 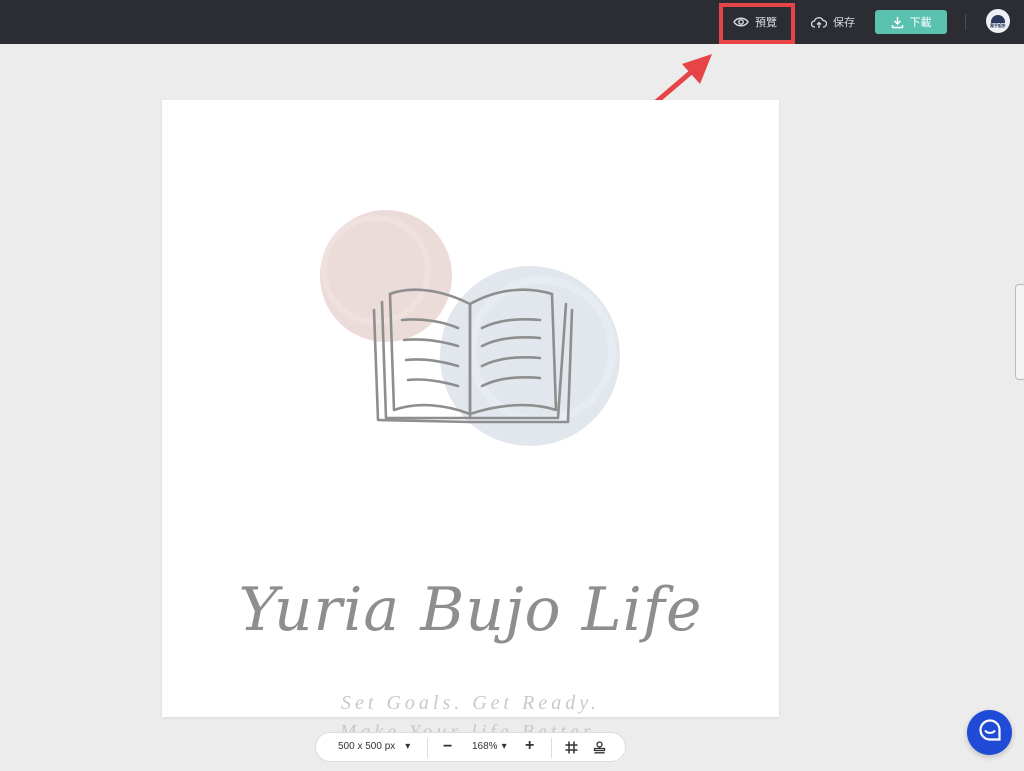 I want to click on cloud-upload-icon, so click(x=819, y=22).